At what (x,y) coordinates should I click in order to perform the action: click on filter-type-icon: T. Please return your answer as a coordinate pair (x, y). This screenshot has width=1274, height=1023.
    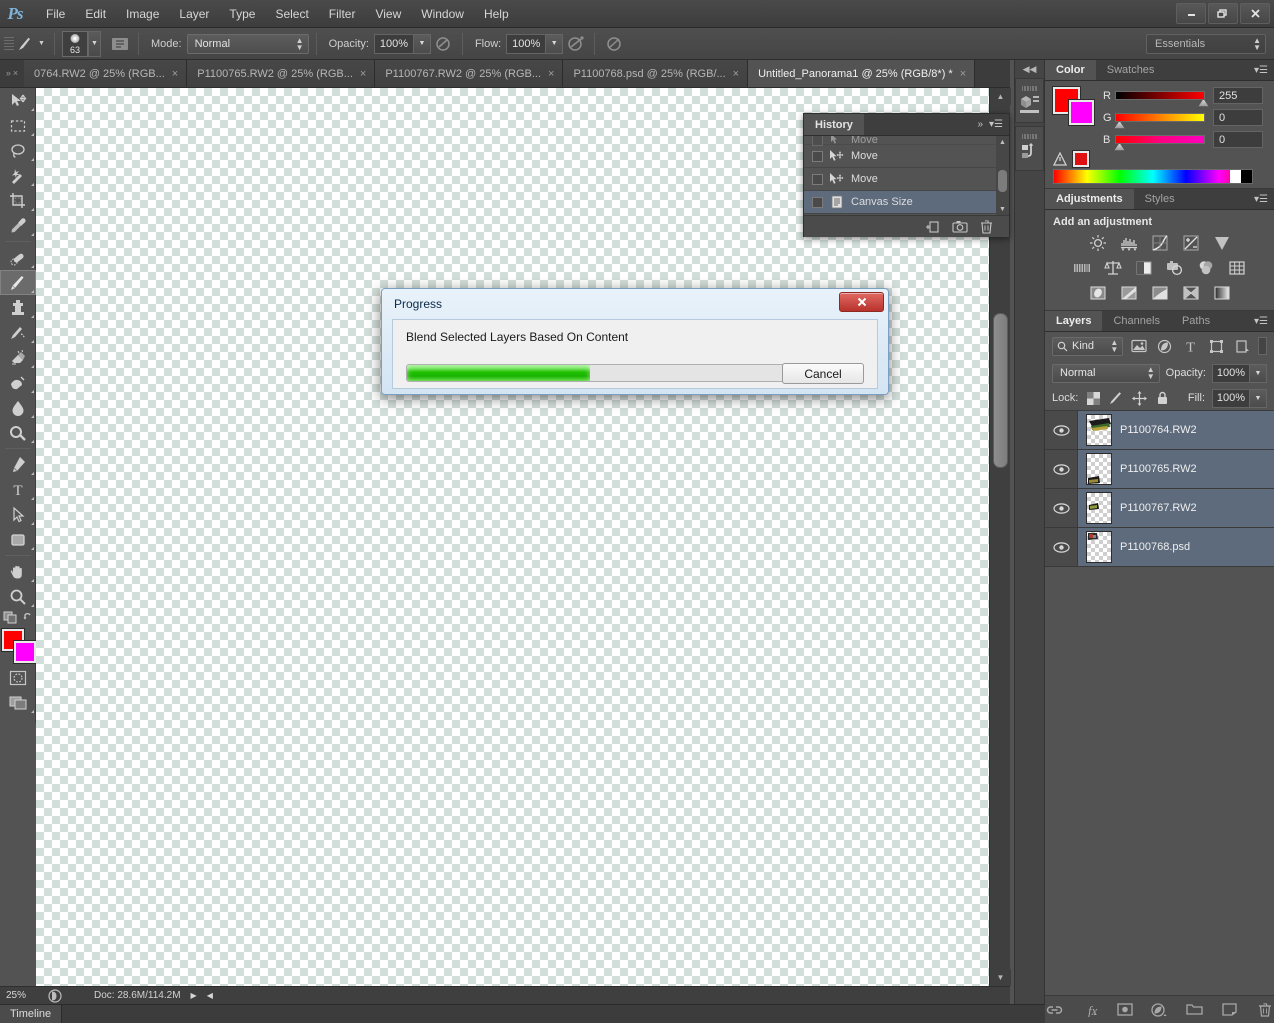
    Looking at the image, I should click on (1191, 346).